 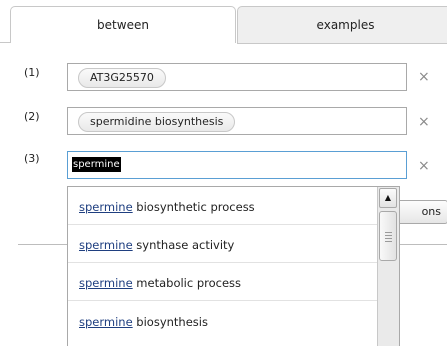 What do you see at coordinates (32, 158) in the screenshot?
I see `row-3-number: (3)` at bounding box center [32, 158].